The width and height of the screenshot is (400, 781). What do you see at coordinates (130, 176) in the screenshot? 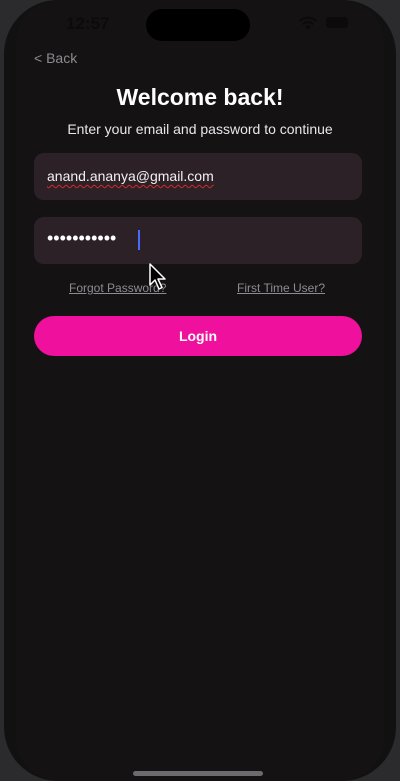
I see `email-input-value: anand.ananya@gmail.com` at bounding box center [130, 176].